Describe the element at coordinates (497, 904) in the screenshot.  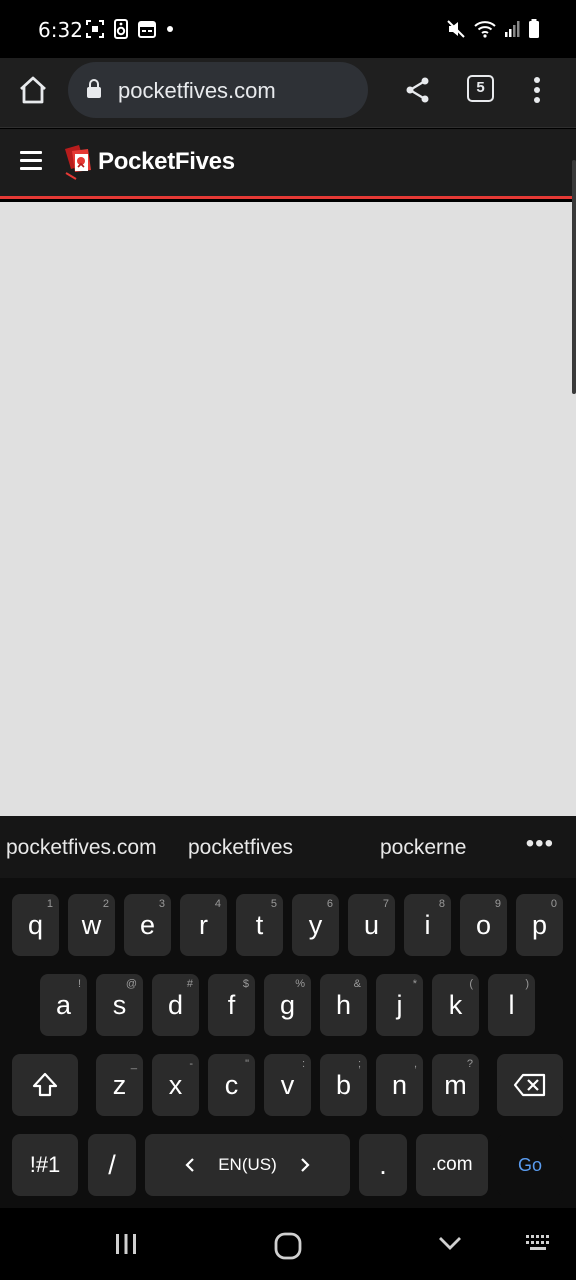
I see `key-hint: 9` at that location.